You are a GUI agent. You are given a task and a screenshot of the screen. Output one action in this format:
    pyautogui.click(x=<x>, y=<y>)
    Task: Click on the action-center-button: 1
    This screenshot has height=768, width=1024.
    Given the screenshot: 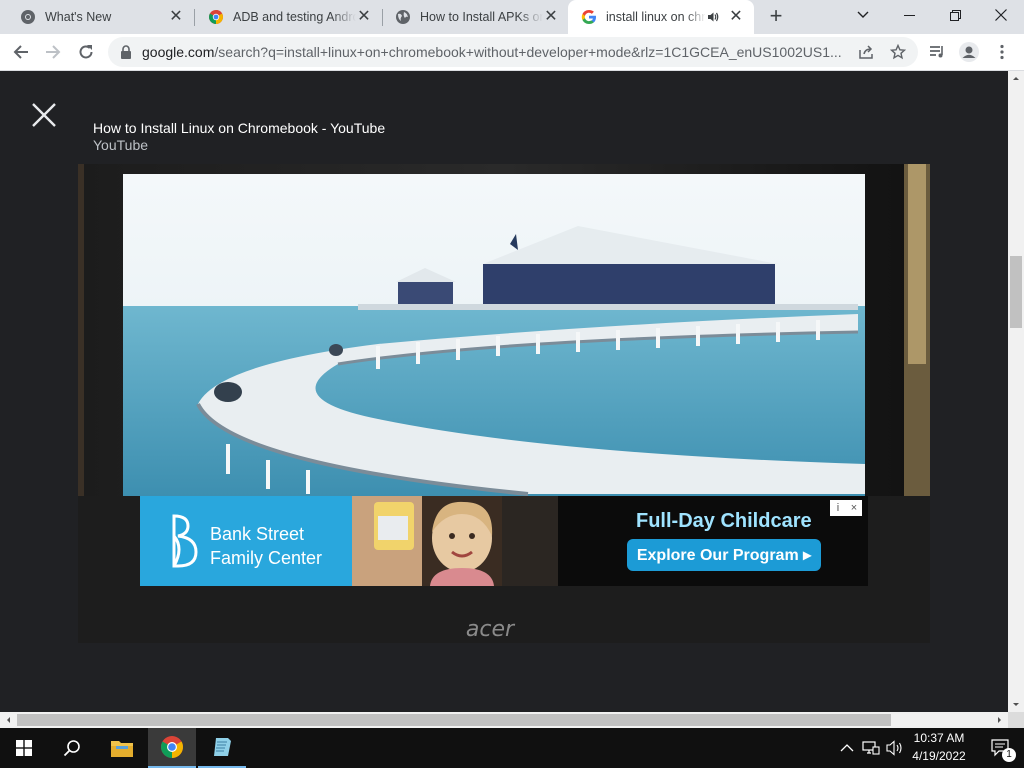 What is the action you would take?
    pyautogui.click(x=1001, y=748)
    